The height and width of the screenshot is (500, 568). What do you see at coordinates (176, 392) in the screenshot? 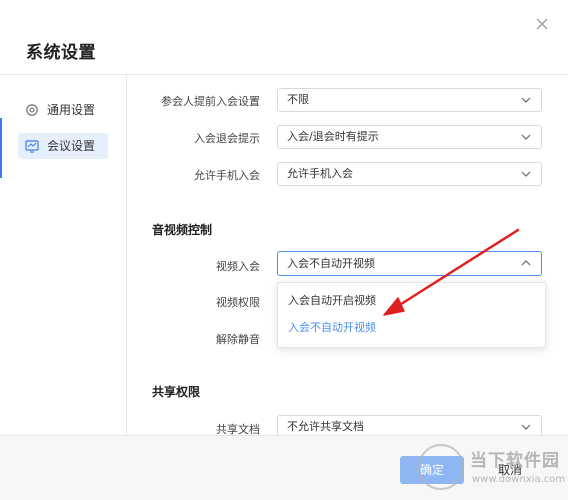
I see `share-section-title: 共享权限` at bounding box center [176, 392].